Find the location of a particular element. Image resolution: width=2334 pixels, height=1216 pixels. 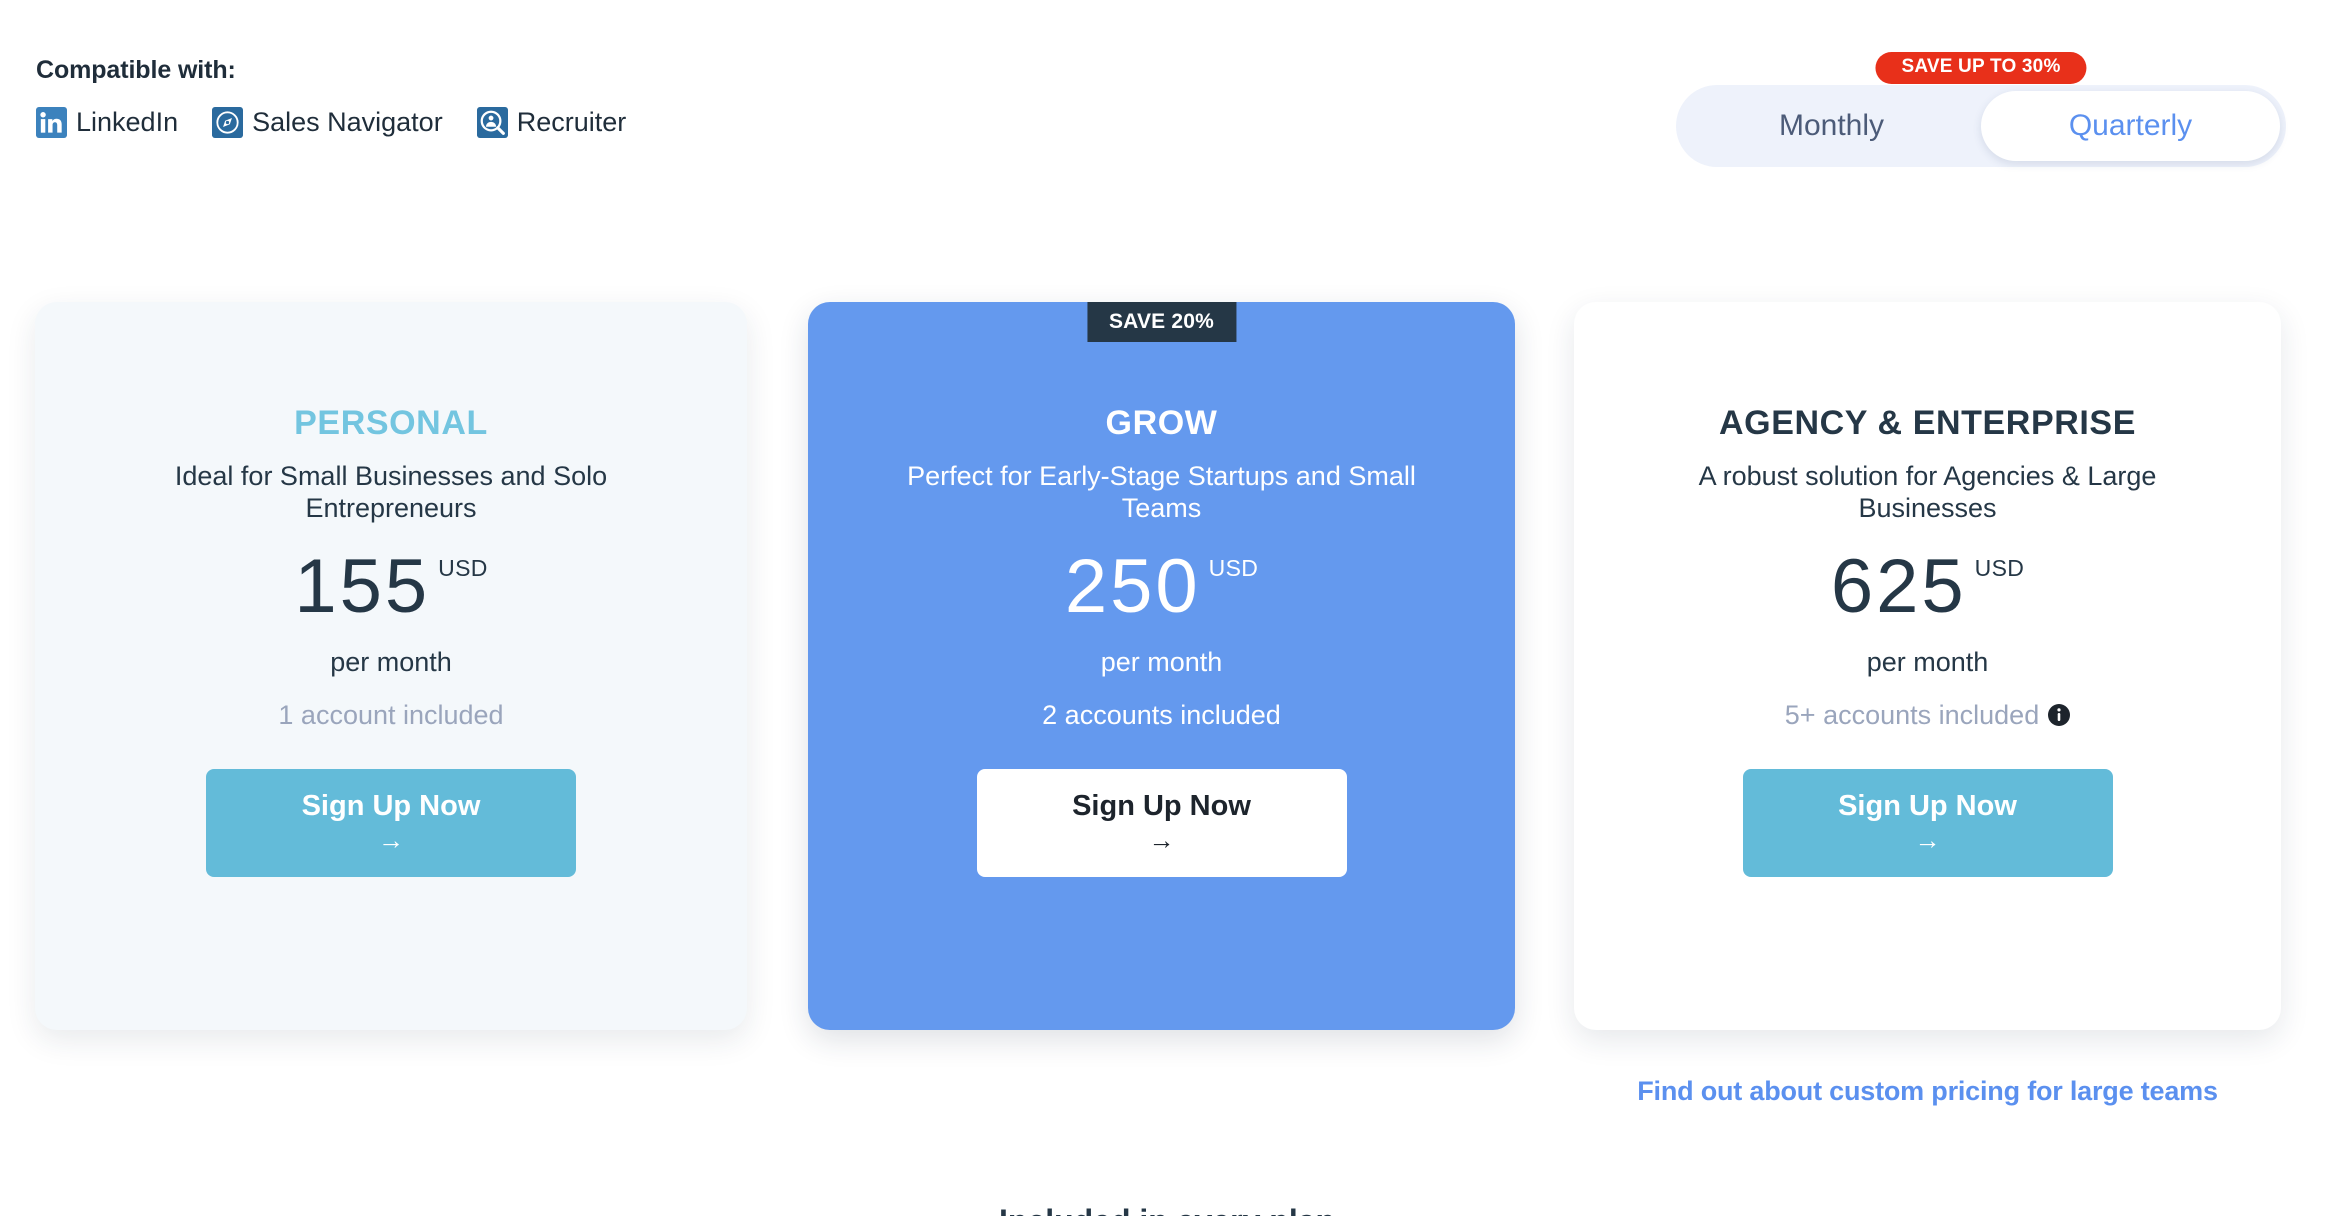

price-amount: 250 is located at coordinates (1132, 586).